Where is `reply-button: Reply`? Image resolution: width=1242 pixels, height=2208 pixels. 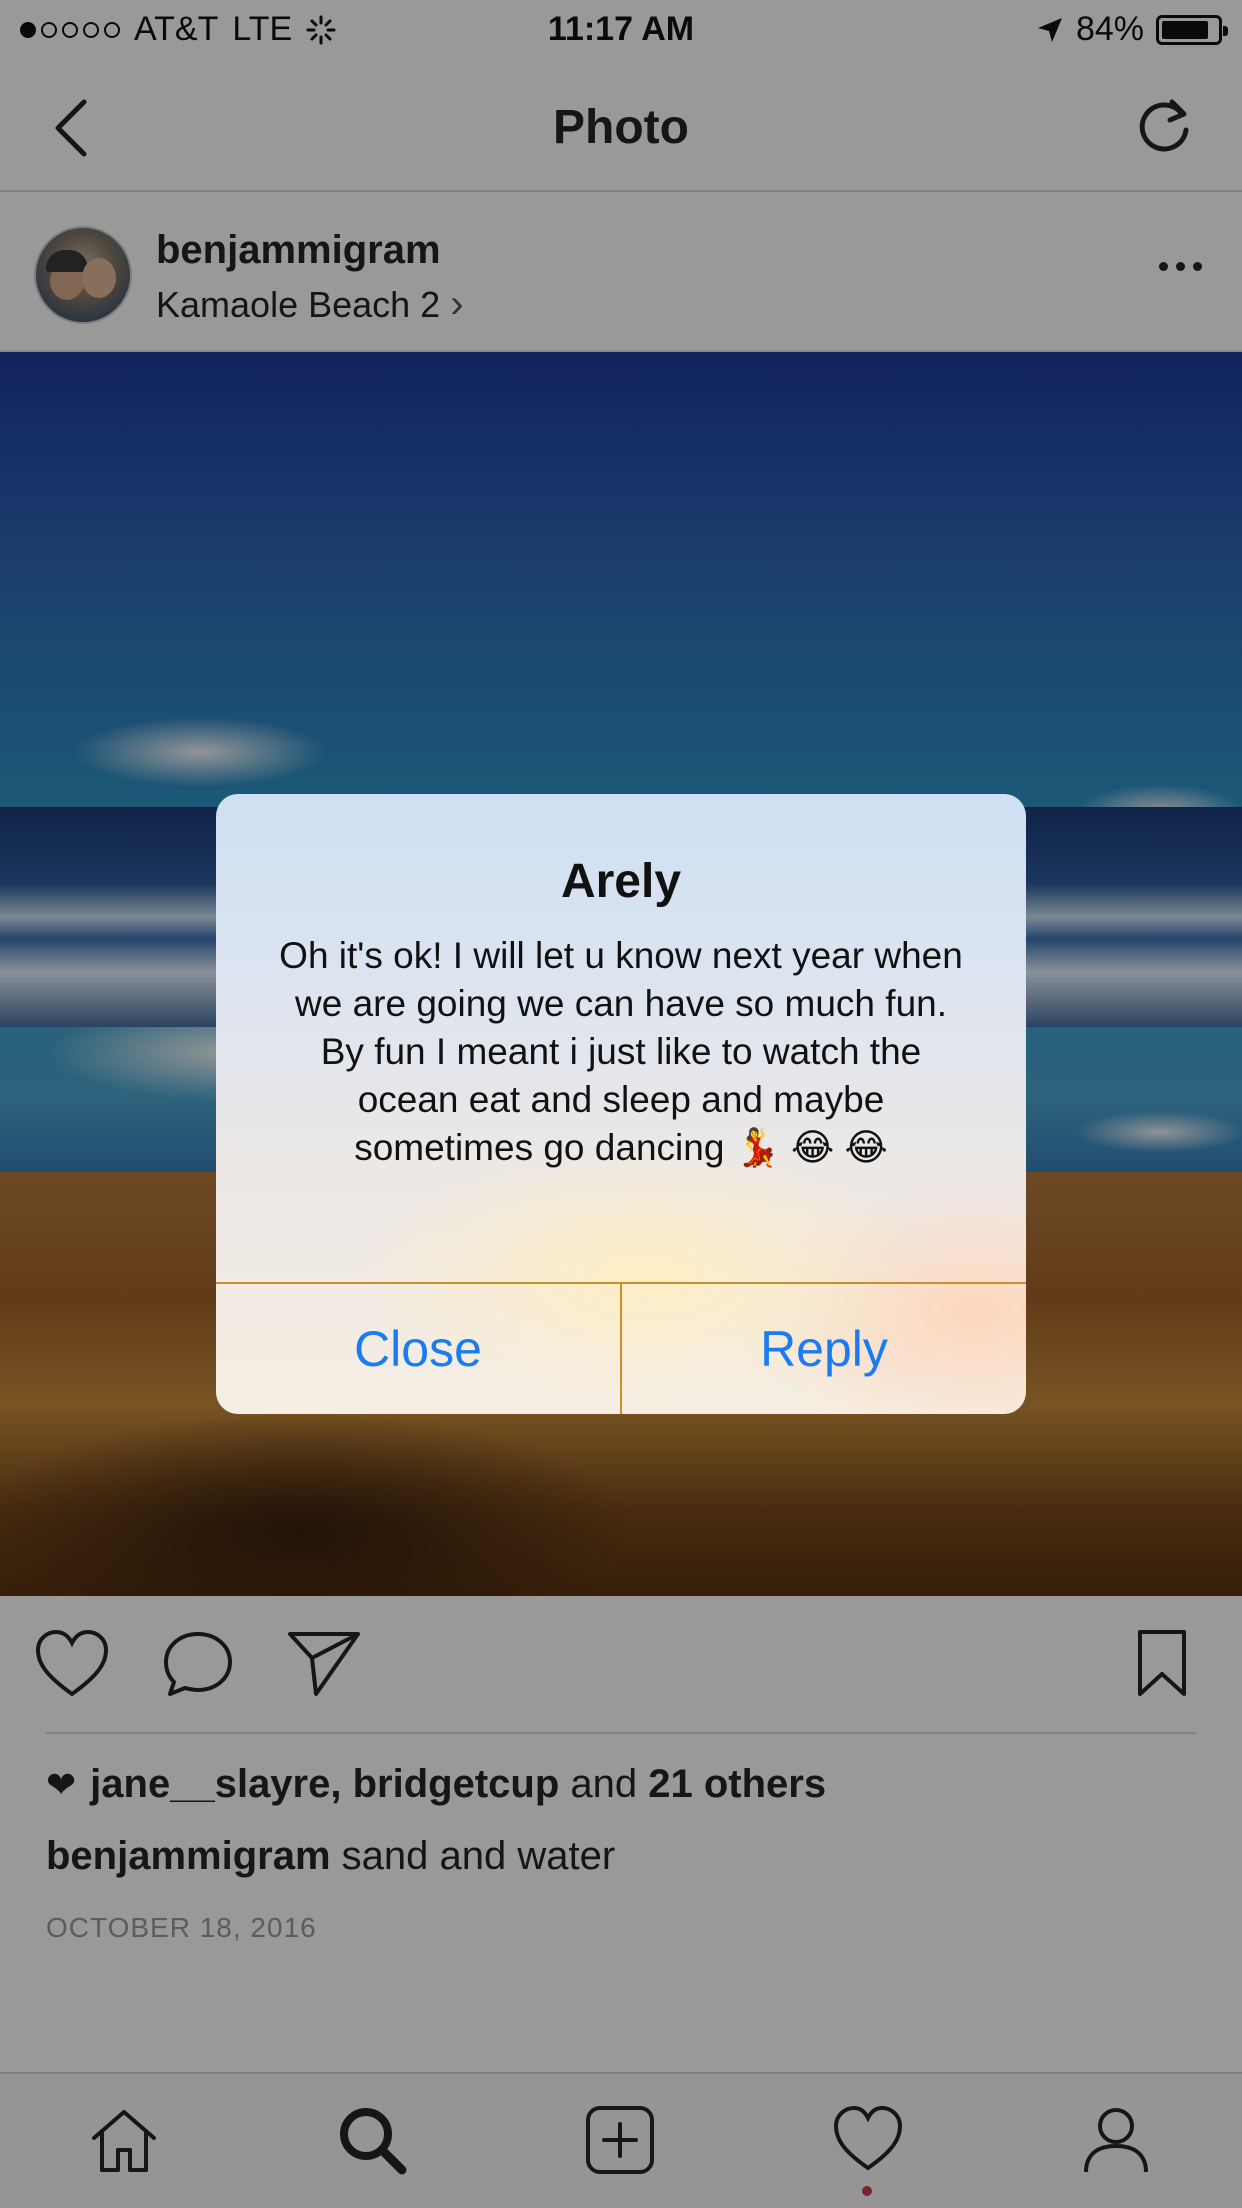
reply-button: Reply is located at coordinates (824, 1349).